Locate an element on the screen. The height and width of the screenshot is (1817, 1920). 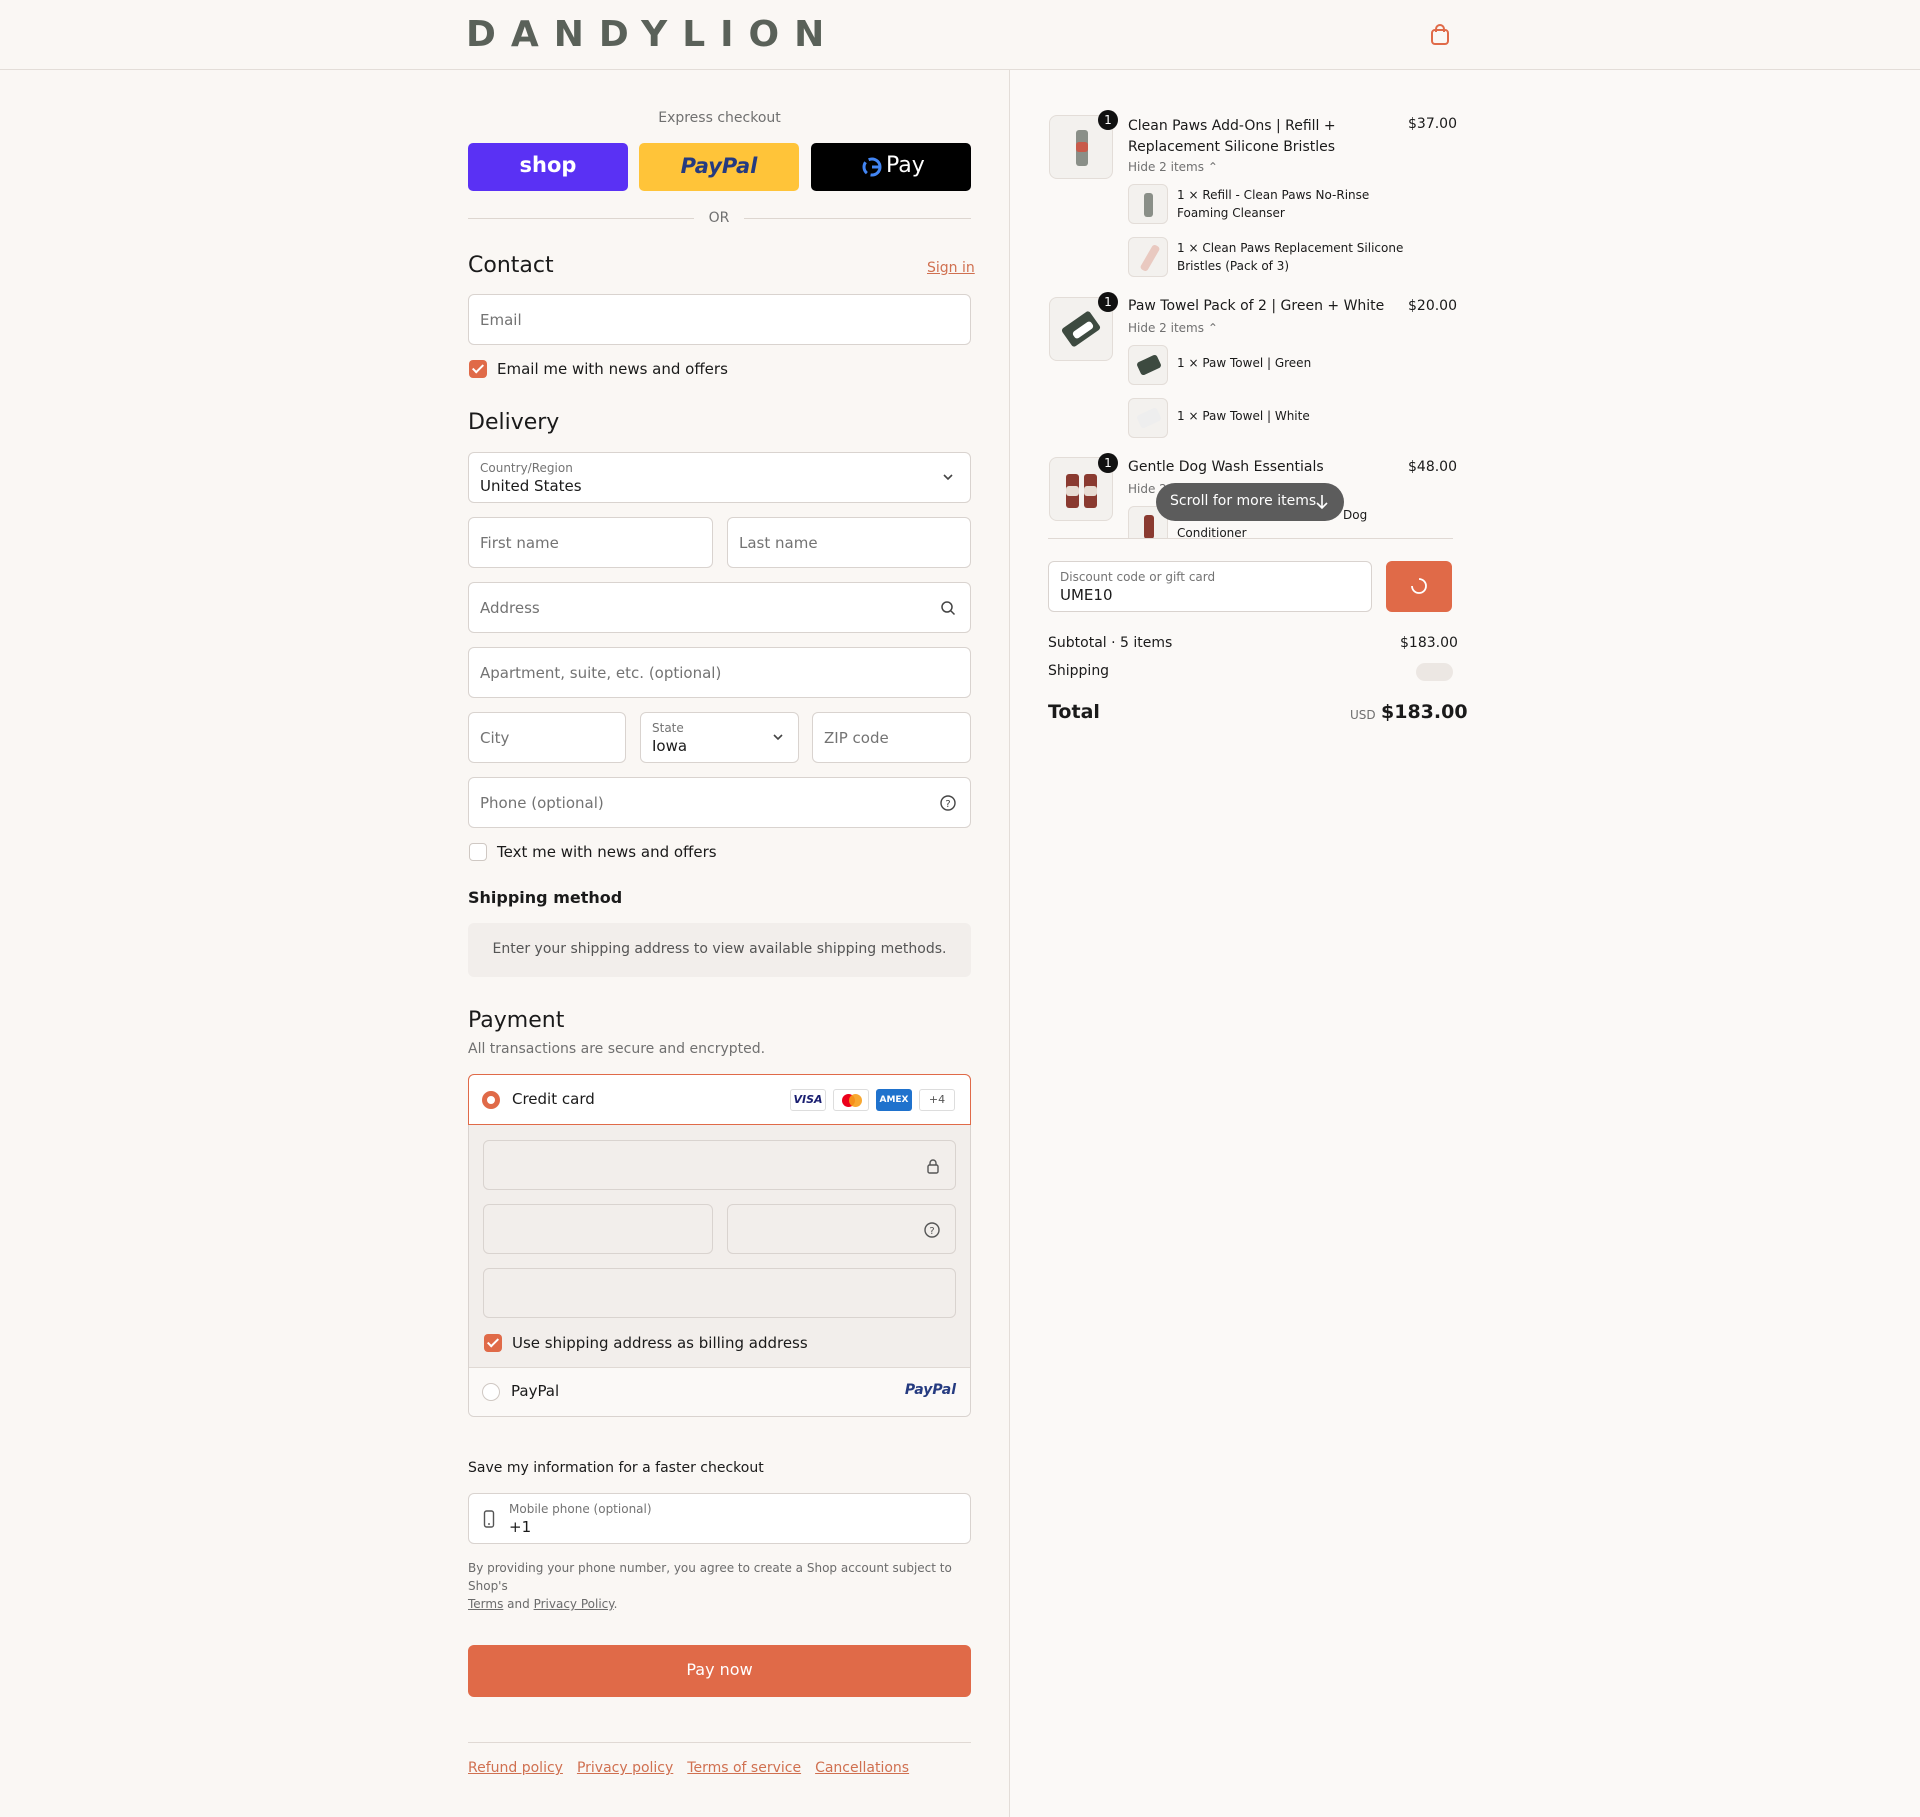
item-price: $48.00 is located at coordinates (1432, 467).